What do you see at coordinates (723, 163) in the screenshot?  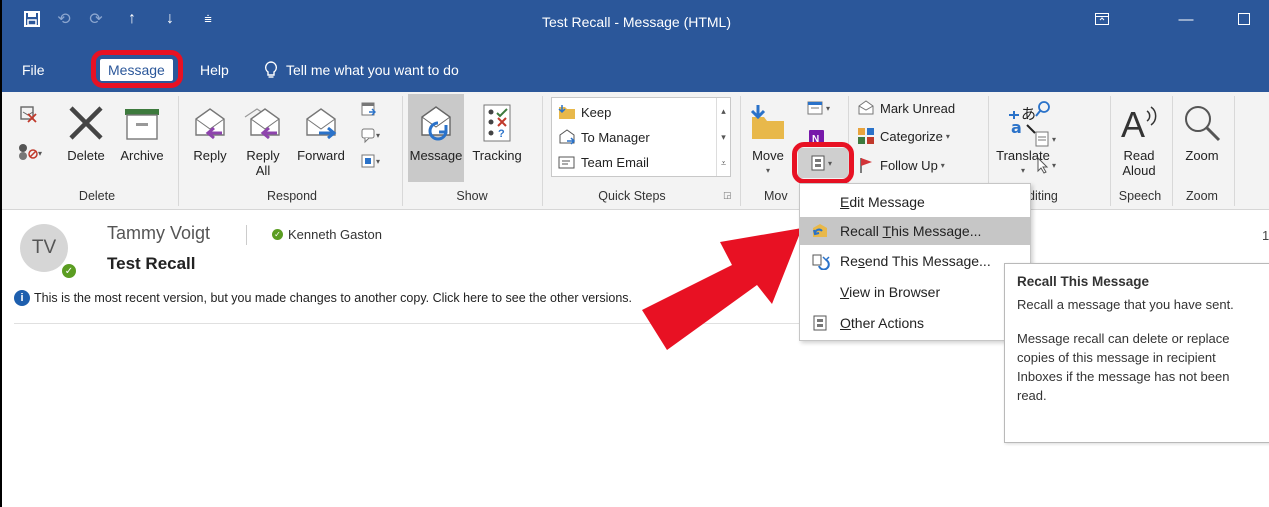 I see `more-gallery-icon: ⩡` at bounding box center [723, 163].